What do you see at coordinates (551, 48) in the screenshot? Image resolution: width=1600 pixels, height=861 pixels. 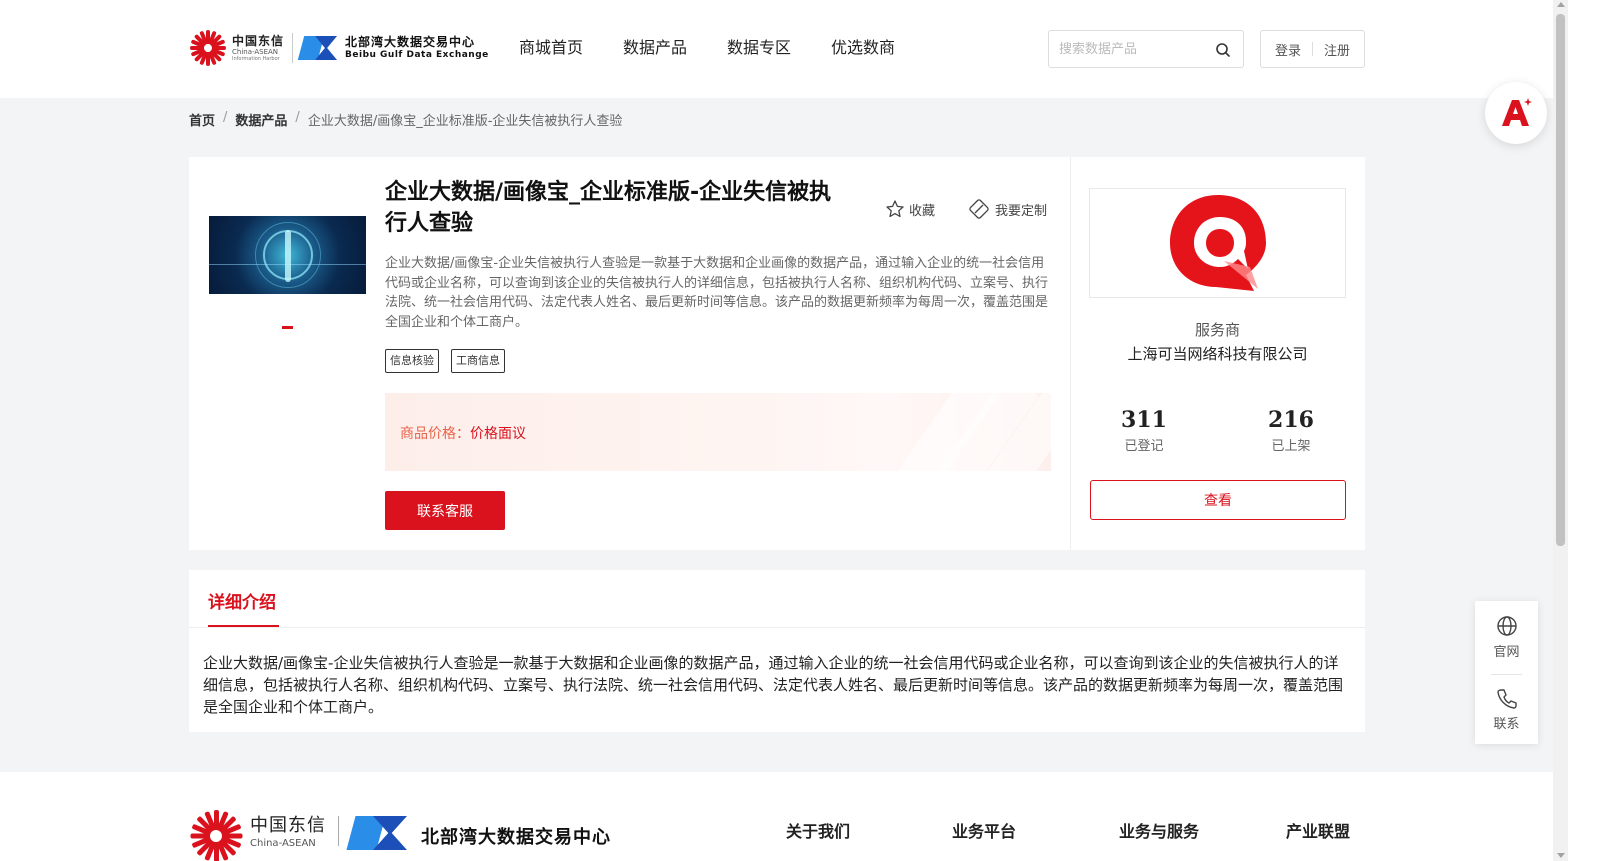 I see `nav-item-mall-home: 商城首页` at bounding box center [551, 48].